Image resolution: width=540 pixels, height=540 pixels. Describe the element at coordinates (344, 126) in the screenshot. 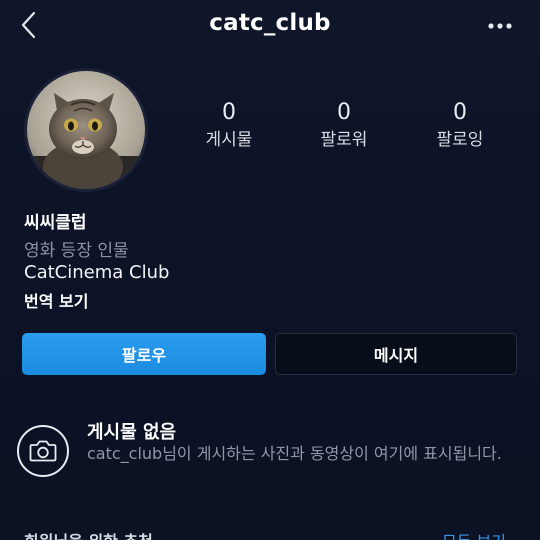

I see `followers-count: 0 팔로워` at that location.